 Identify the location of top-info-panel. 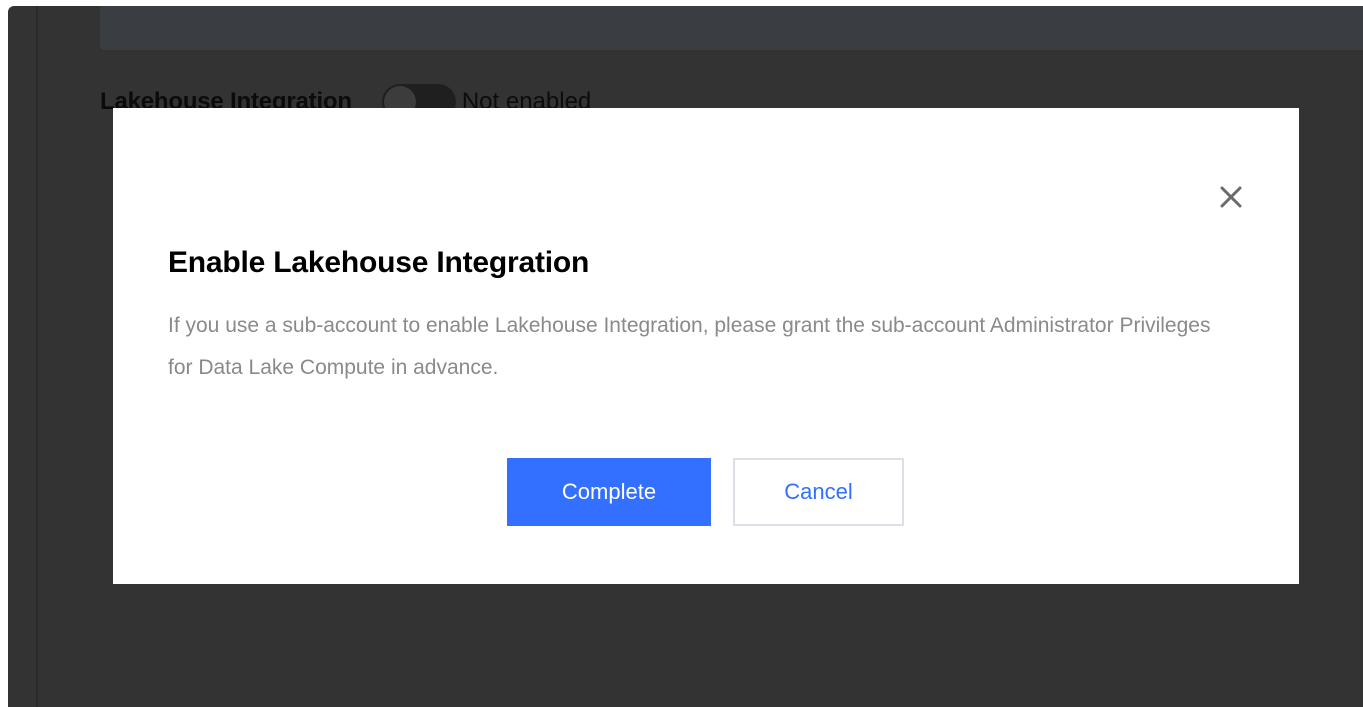
(731, 28).